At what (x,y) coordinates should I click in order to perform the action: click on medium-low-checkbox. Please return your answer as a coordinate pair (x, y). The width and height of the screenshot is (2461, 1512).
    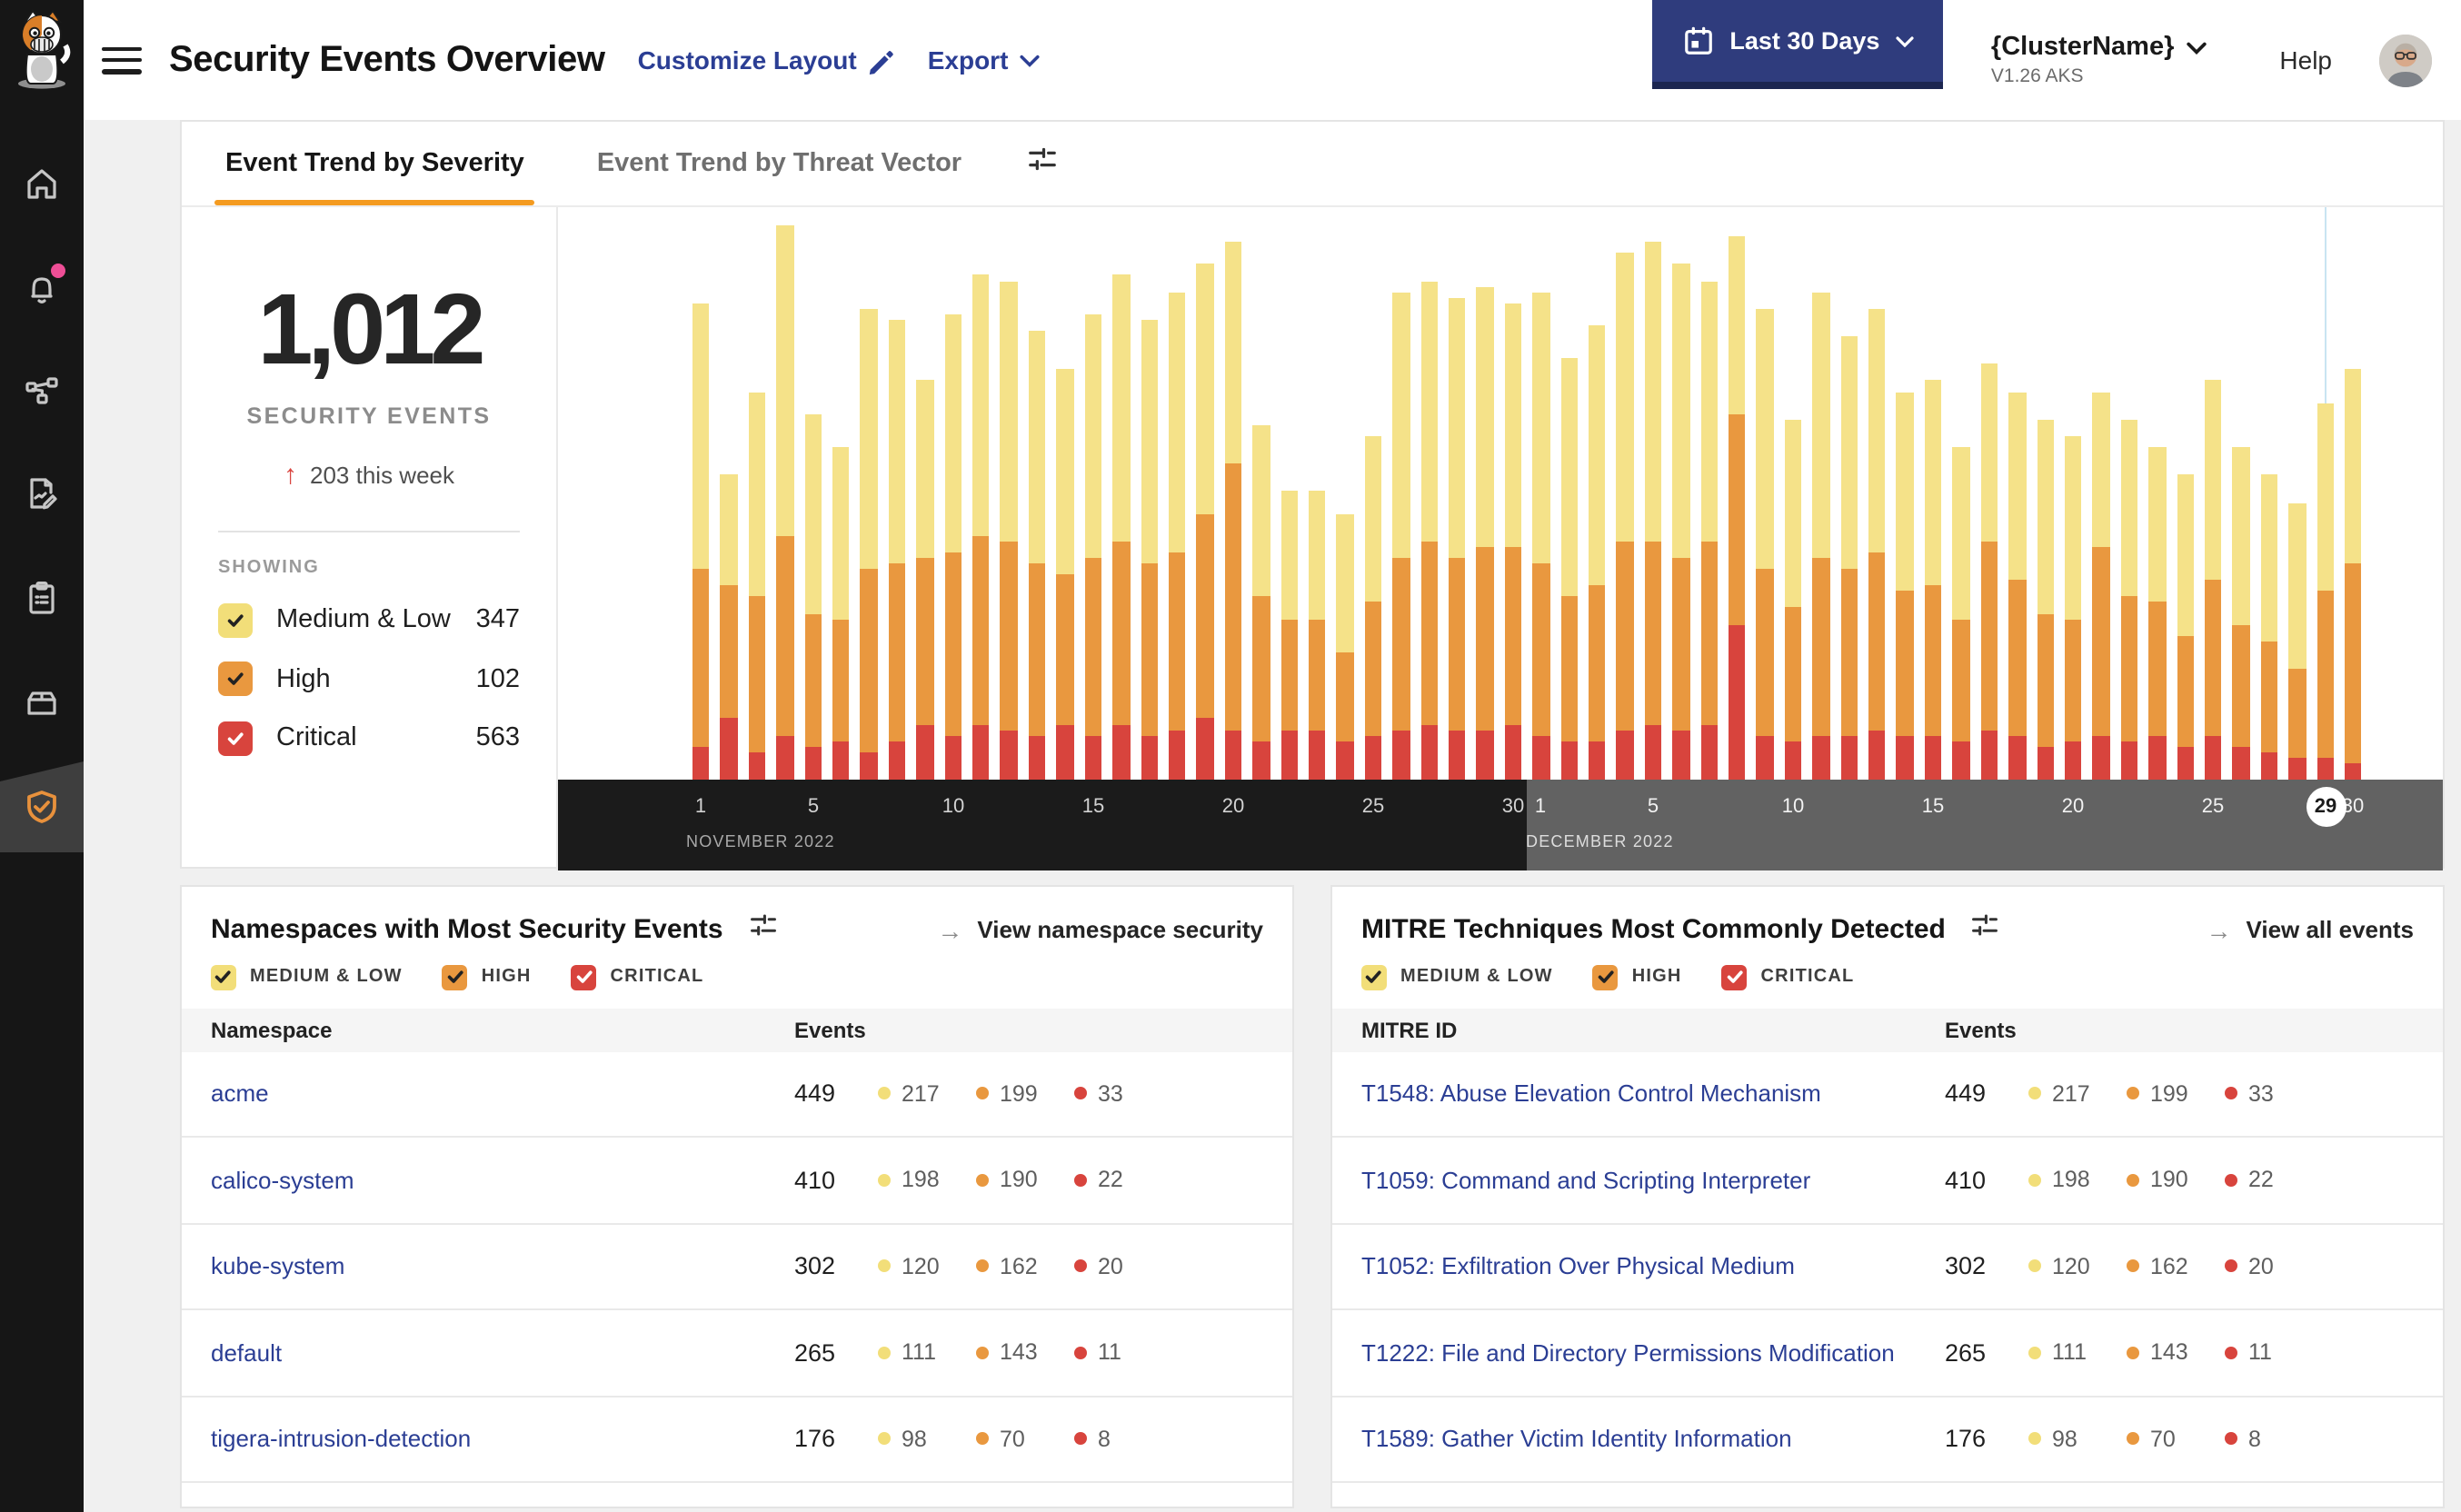
    Looking at the image, I should click on (235, 619).